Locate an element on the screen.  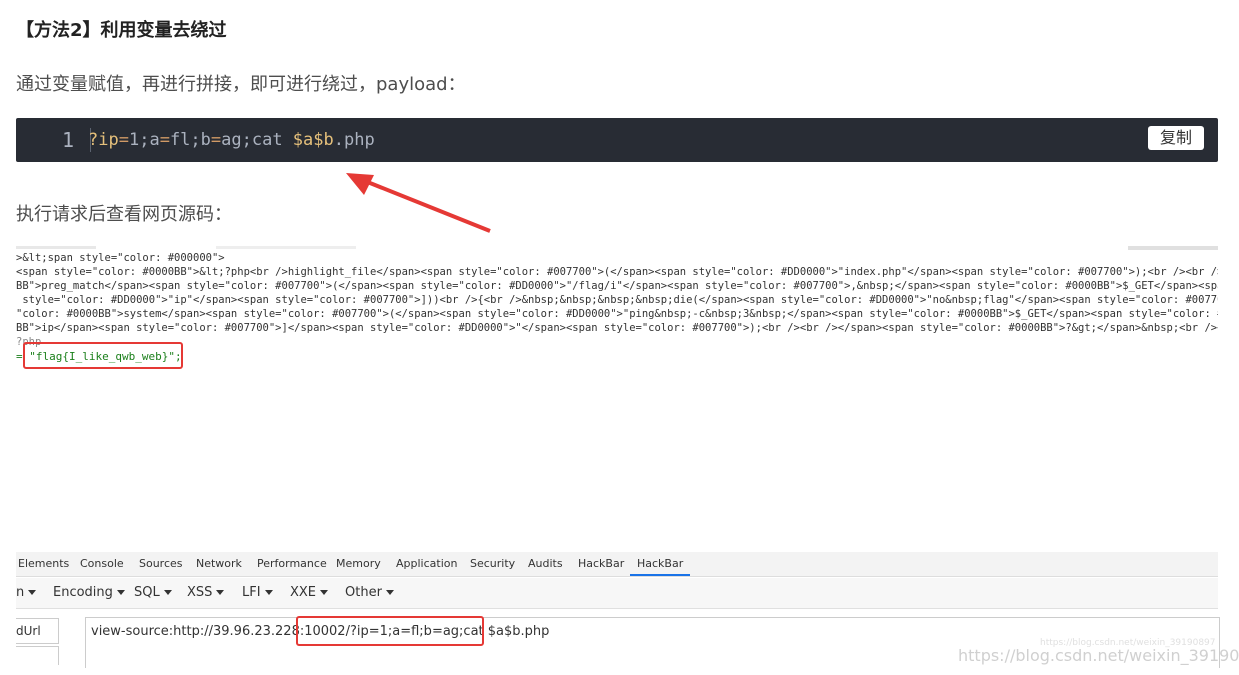
code-line-number: 1 is located at coordinates (67, 140).